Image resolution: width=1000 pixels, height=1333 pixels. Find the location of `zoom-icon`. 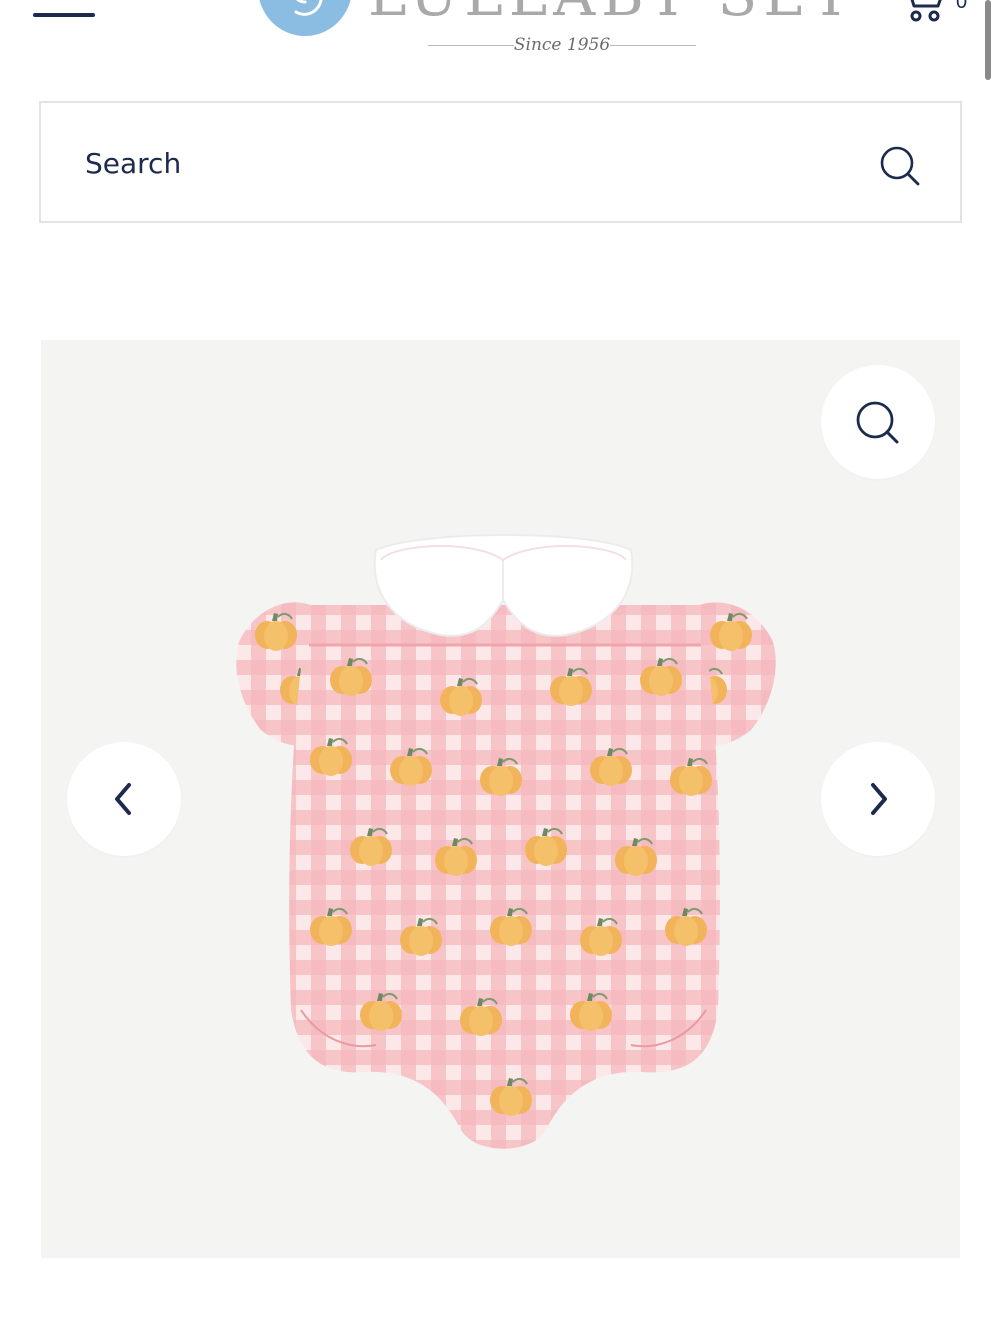

zoom-icon is located at coordinates (877, 422).